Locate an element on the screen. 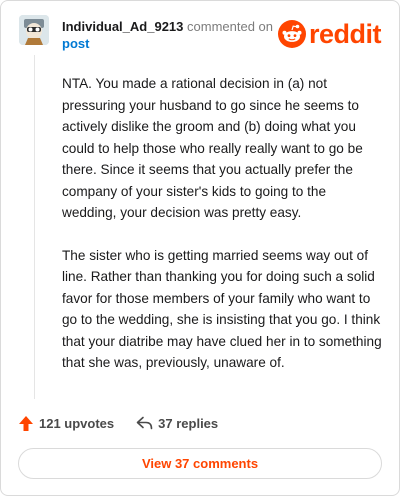 The width and height of the screenshot is (400, 496). upvote-button: 121 upvotes is located at coordinates (66, 423).